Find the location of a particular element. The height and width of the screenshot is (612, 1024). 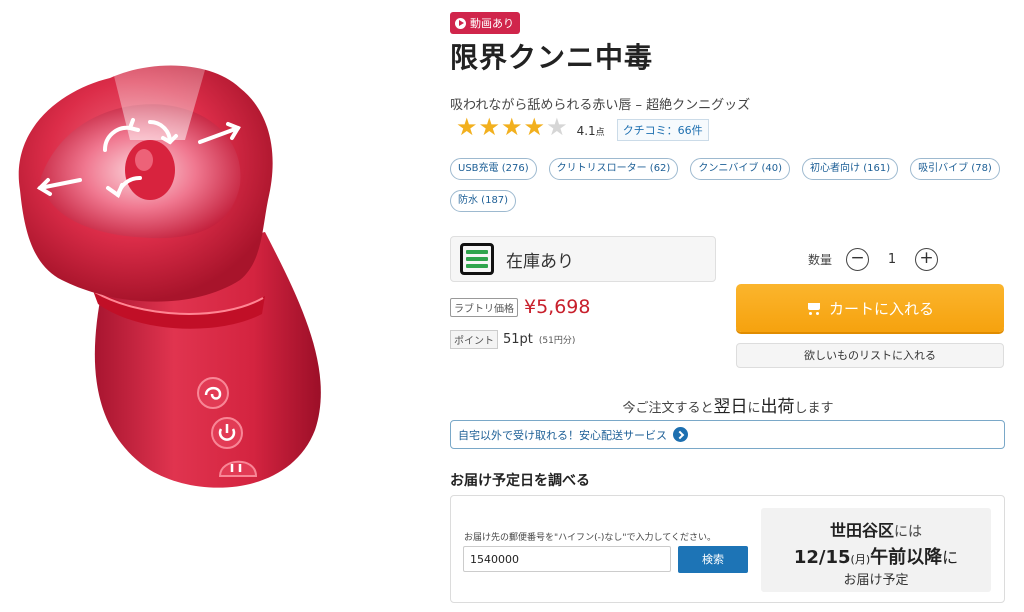

quantity-value: 1 is located at coordinates (892, 259).